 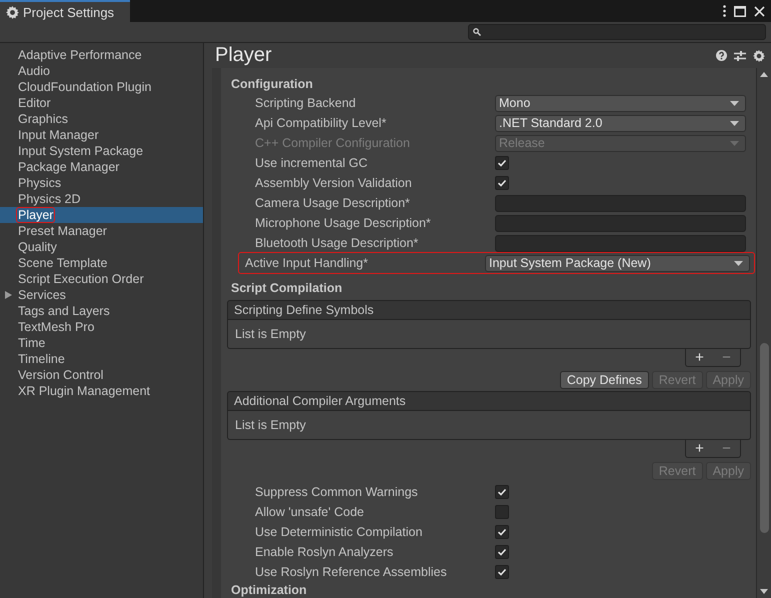 I want to click on scroll-down-icon, so click(x=764, y=591).